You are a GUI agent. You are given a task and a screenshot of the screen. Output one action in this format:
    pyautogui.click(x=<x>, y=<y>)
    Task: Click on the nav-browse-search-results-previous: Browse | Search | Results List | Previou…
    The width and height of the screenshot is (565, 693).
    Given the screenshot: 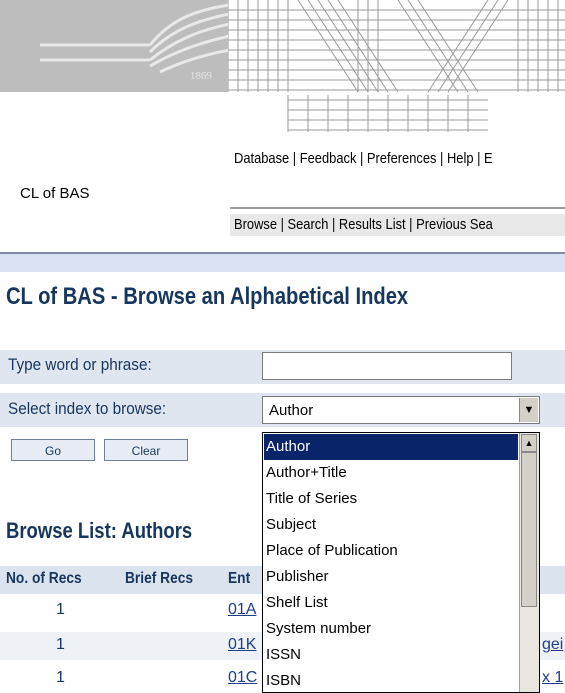 What is the action you would take?
    pyautogui.click(x=363, y=224)
    